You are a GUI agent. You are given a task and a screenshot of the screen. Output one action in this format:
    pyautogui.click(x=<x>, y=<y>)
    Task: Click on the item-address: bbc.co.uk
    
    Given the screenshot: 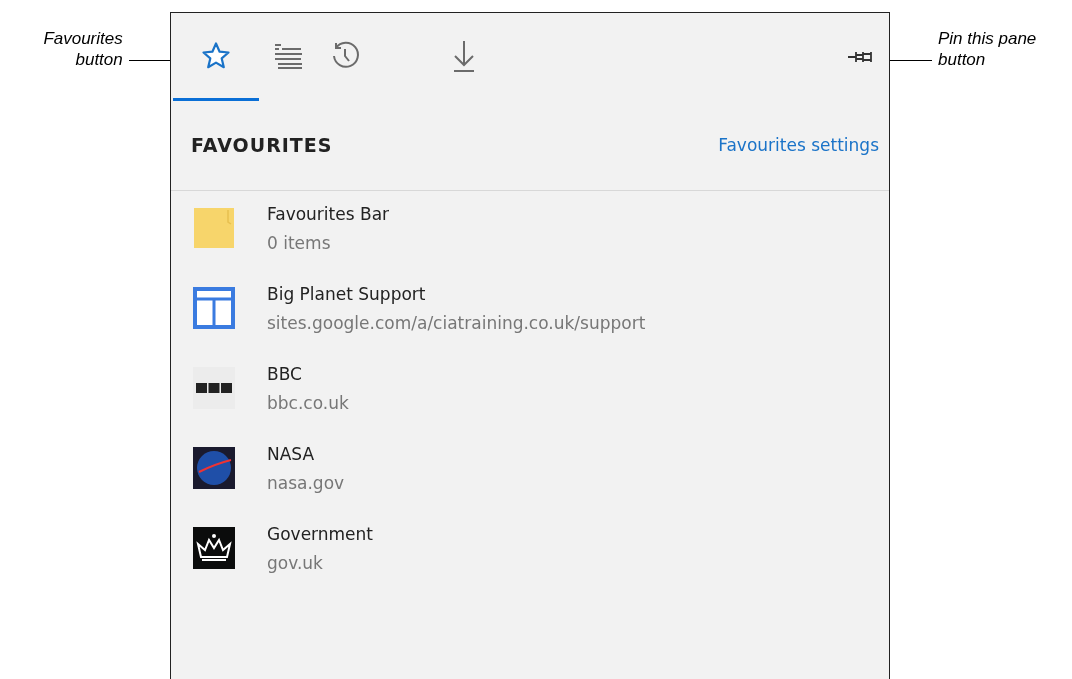 What is the action you would take?
    pyautogui.click(x=308, y=403)
    